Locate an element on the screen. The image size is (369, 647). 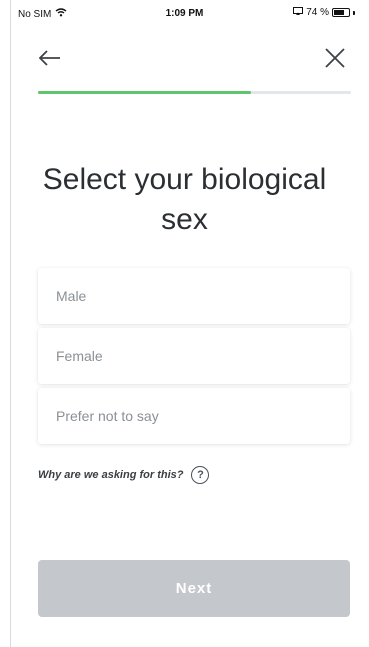
battery-icon is located at coordinates (341, 12).